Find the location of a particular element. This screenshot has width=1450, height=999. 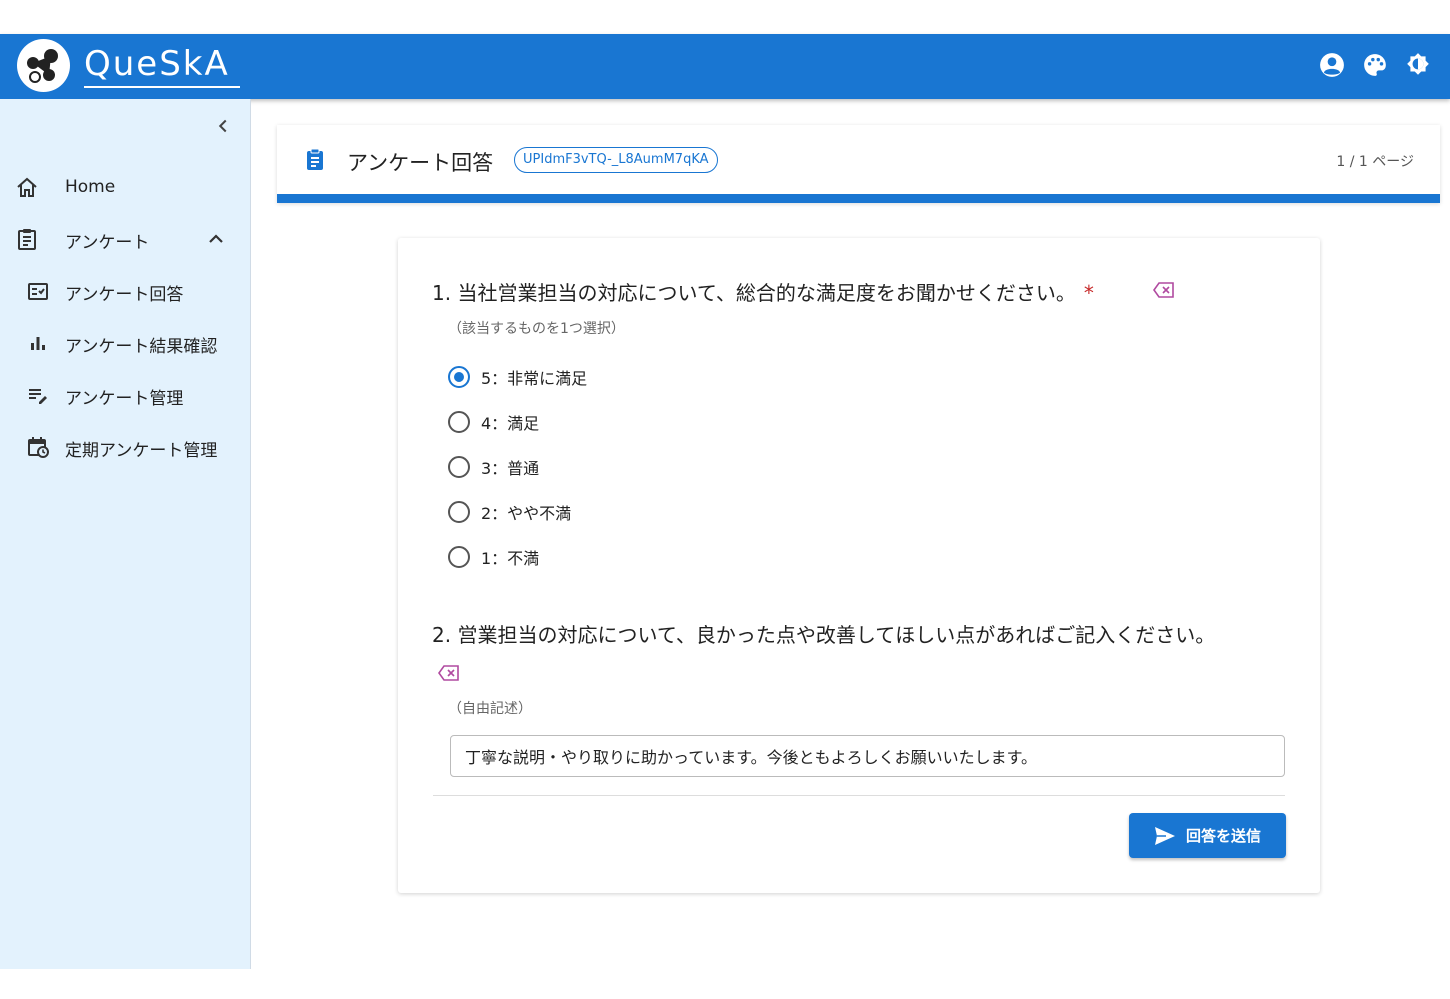

clipboard-list-icon is located at coordinates (27, 239).